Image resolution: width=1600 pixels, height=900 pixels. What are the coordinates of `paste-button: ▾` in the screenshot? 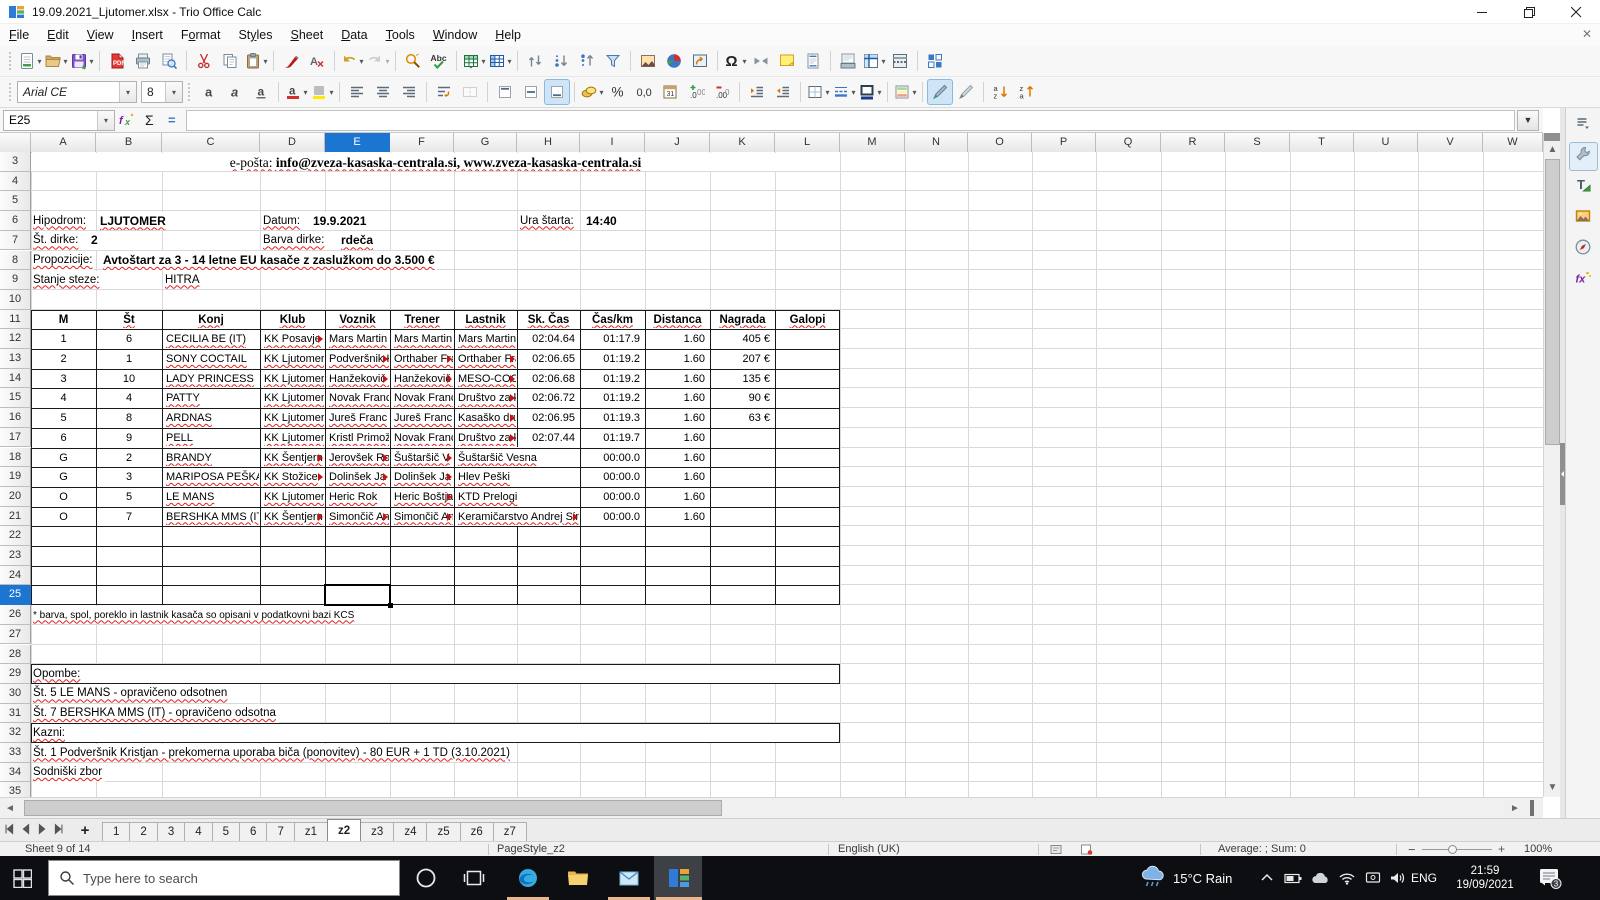 It's located at (256, 61).